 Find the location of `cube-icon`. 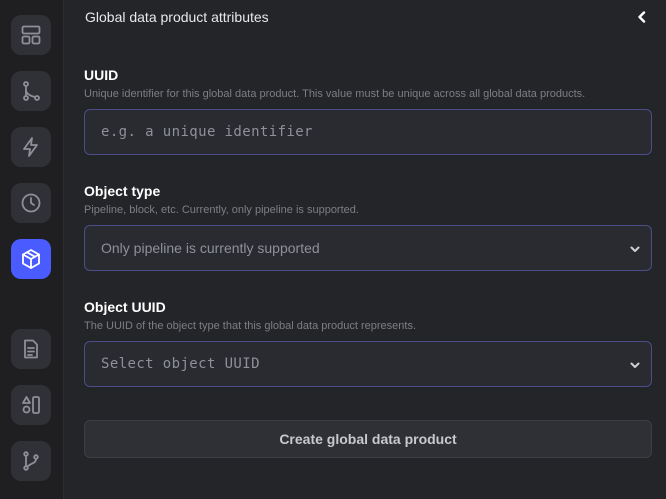

cube-icon is located at coordinates (31, 259).